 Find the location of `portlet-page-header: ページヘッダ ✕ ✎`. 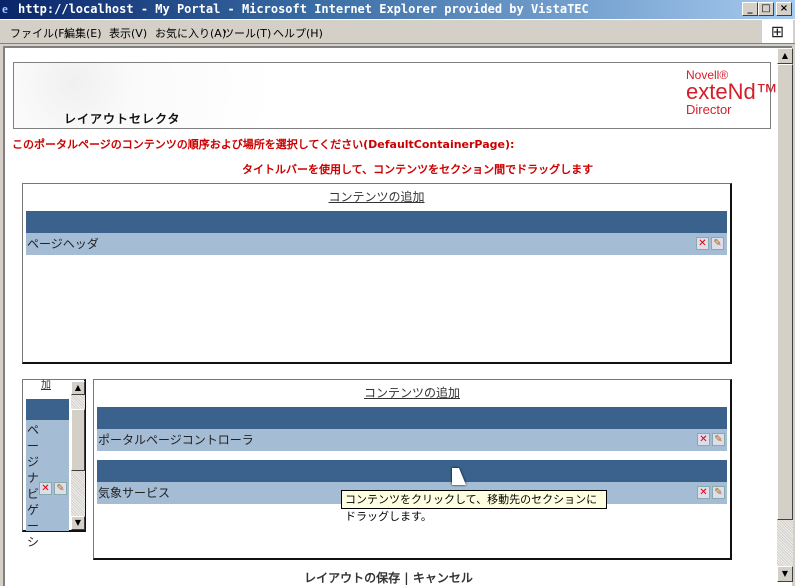

portlet-page-header: ページヘッダ ✕ ✎ is located at coordinates (376, 244).